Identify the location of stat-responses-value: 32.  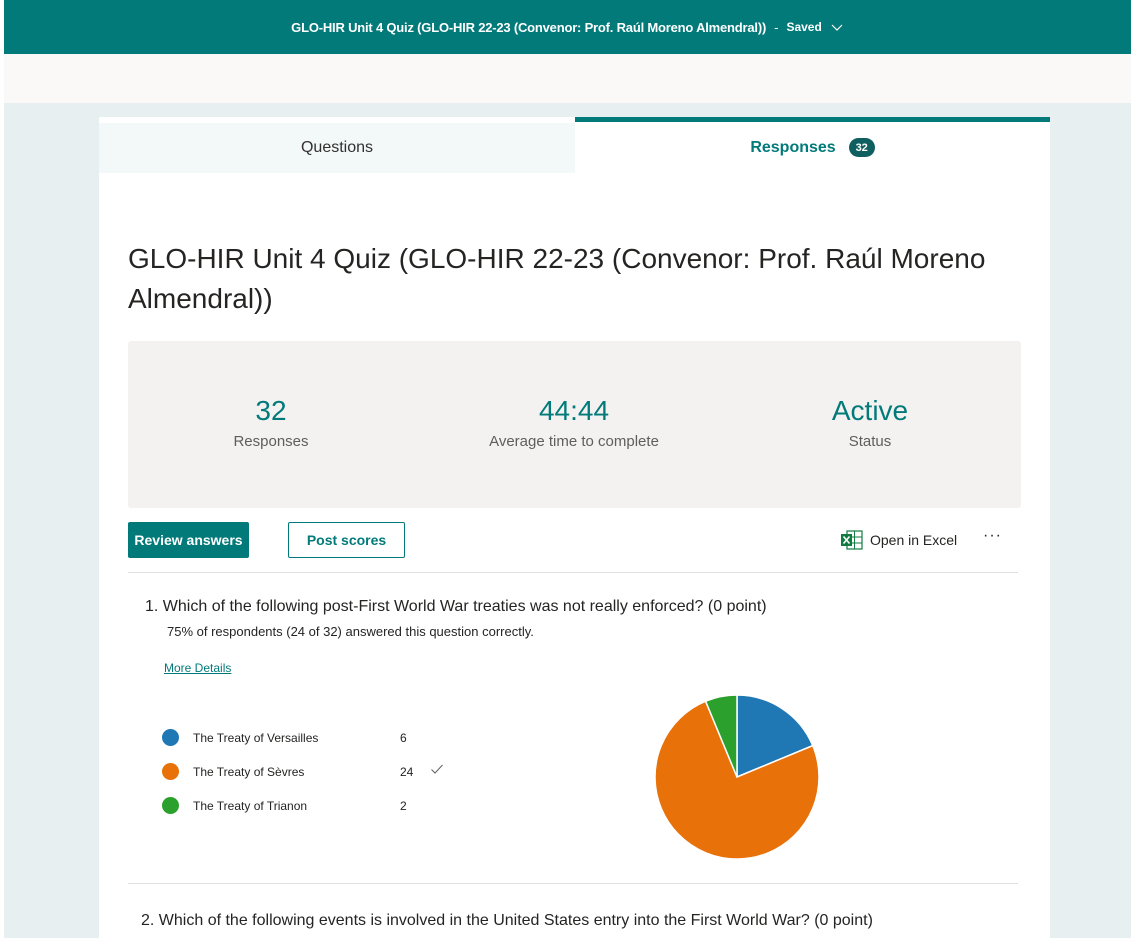
(271, 410).